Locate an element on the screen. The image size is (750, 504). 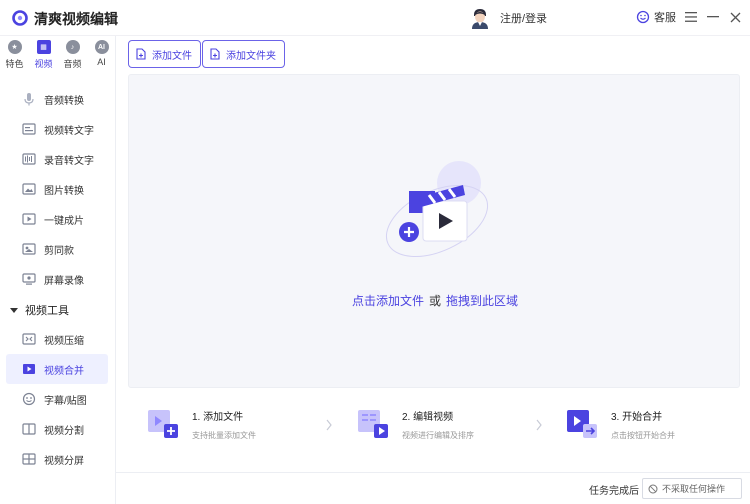
add-file-button: 添加文件 is located at coordinates (164, 54).